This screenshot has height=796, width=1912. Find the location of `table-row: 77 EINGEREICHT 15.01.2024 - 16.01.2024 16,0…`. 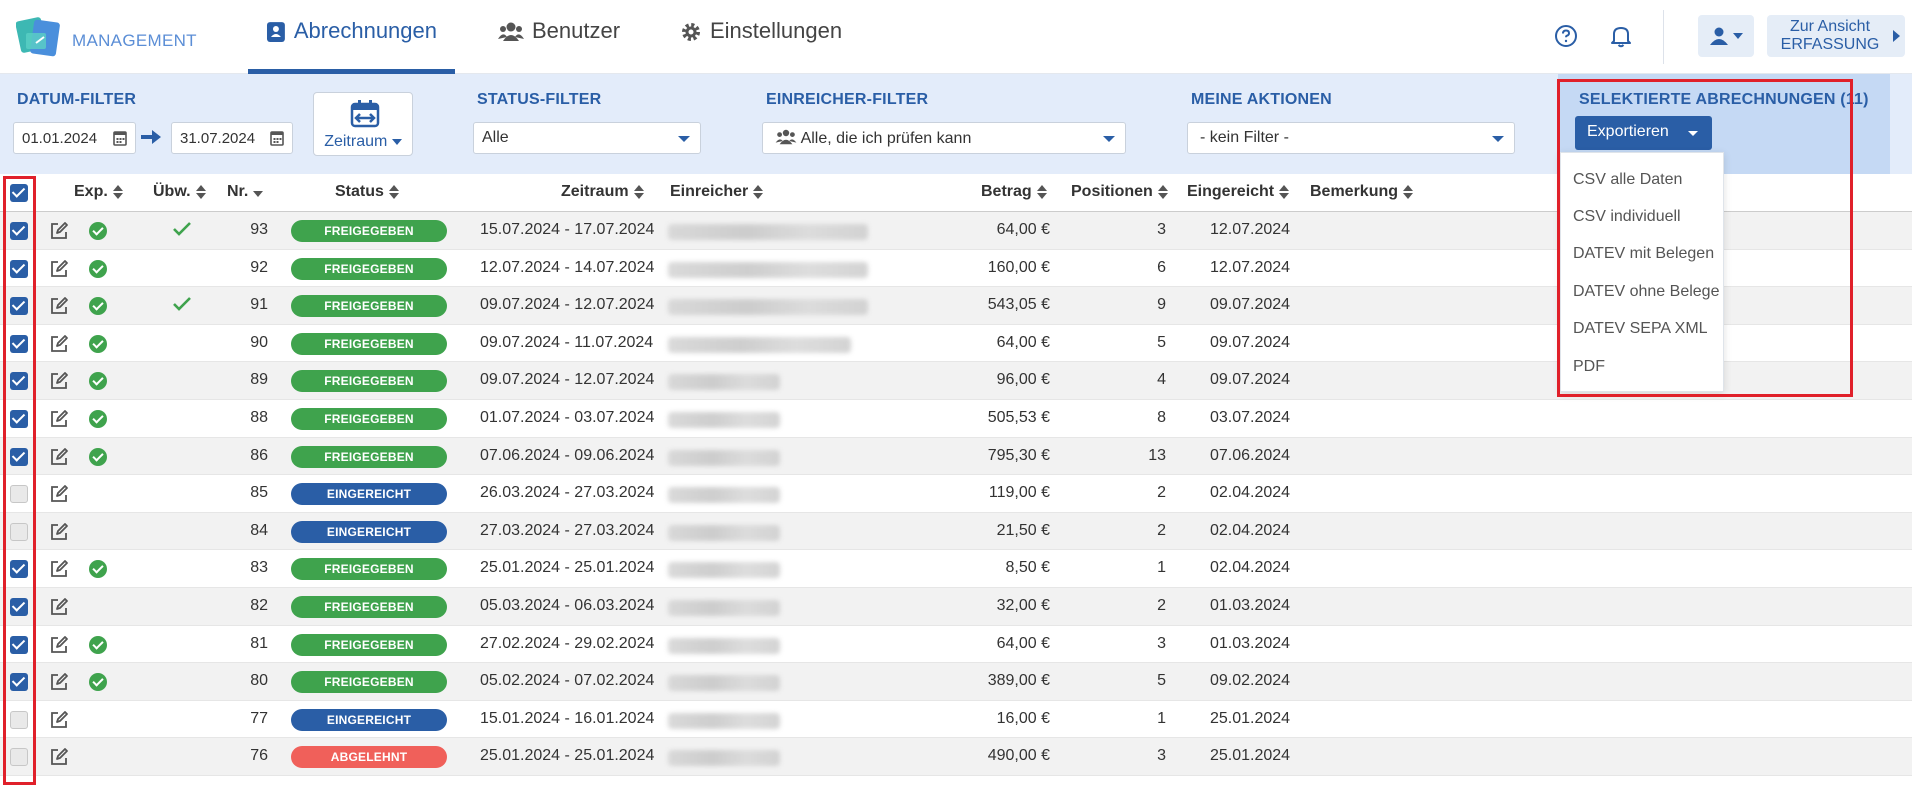

table-row: 77 EINGEREICHT 15.01.2024 - 16.01.2024 16,0… is located at coordinates (956, 720).